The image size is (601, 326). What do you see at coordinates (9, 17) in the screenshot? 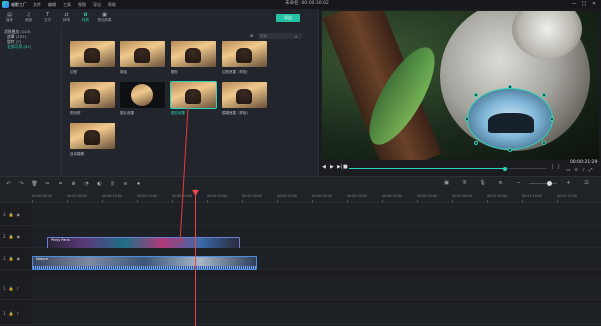
I see `tab-media: ▤ 媒体` at bounding box center [9, 17].